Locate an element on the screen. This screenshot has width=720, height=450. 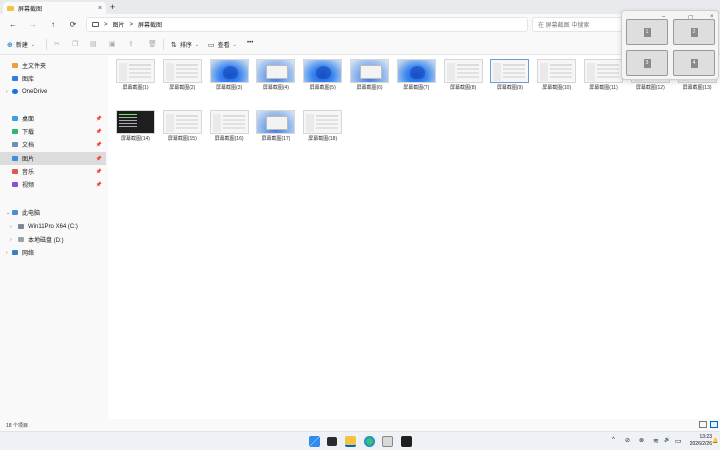
store-icon is located at coordinates (387, 441).